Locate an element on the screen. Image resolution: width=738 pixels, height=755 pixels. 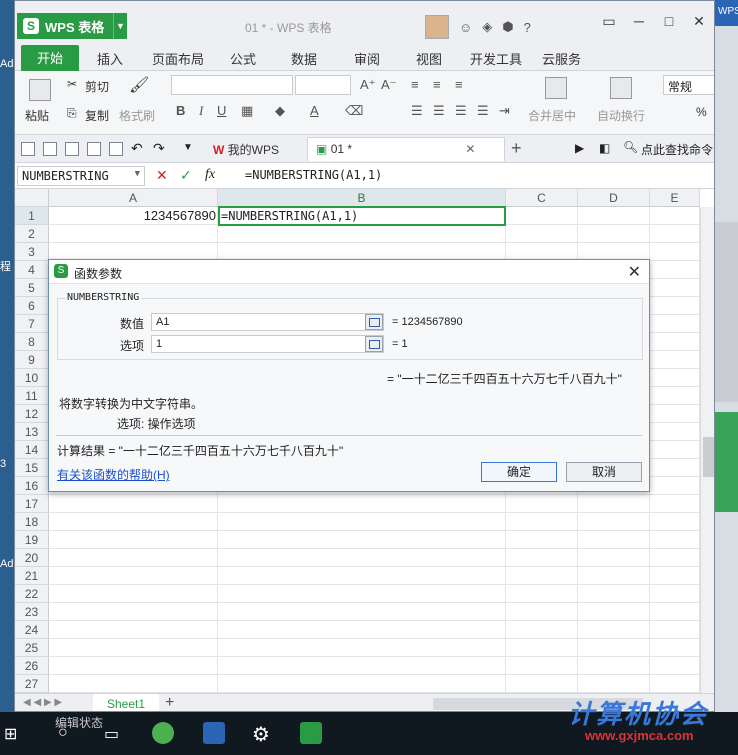
font-name-combo is located at coordinates (232, 85).